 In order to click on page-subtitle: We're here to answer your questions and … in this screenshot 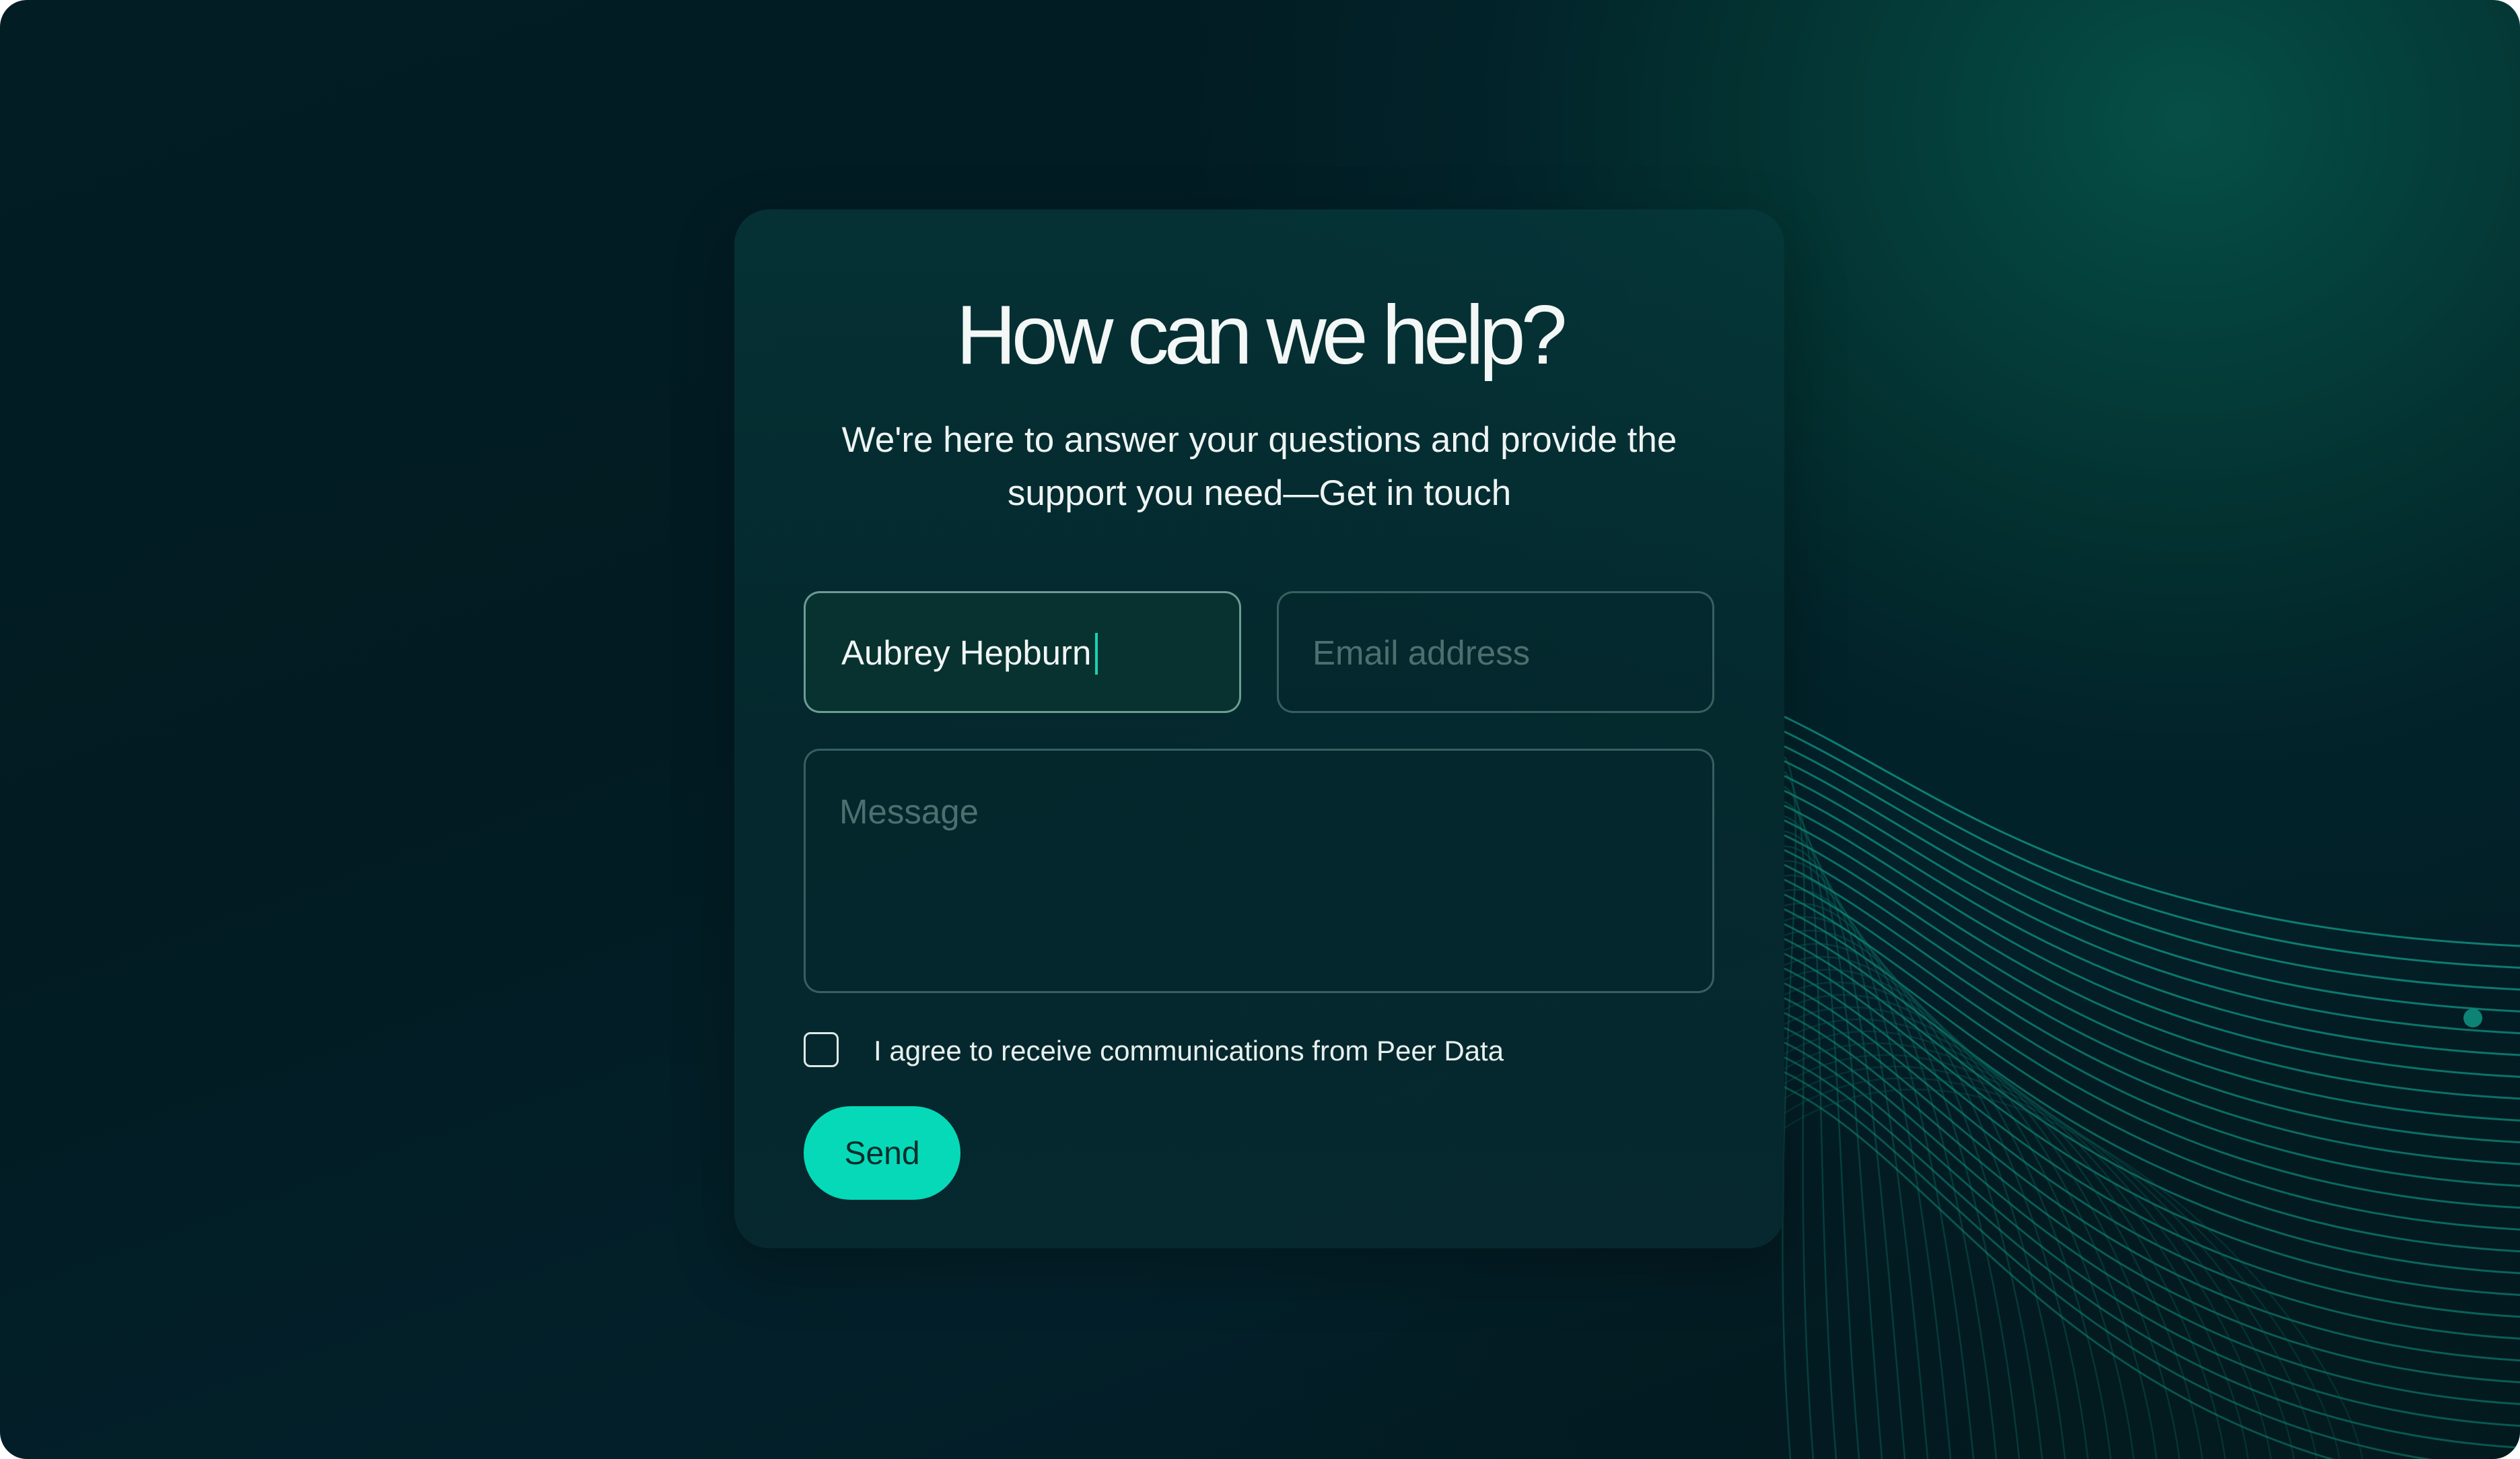, I will do `click(1259, 466)`.